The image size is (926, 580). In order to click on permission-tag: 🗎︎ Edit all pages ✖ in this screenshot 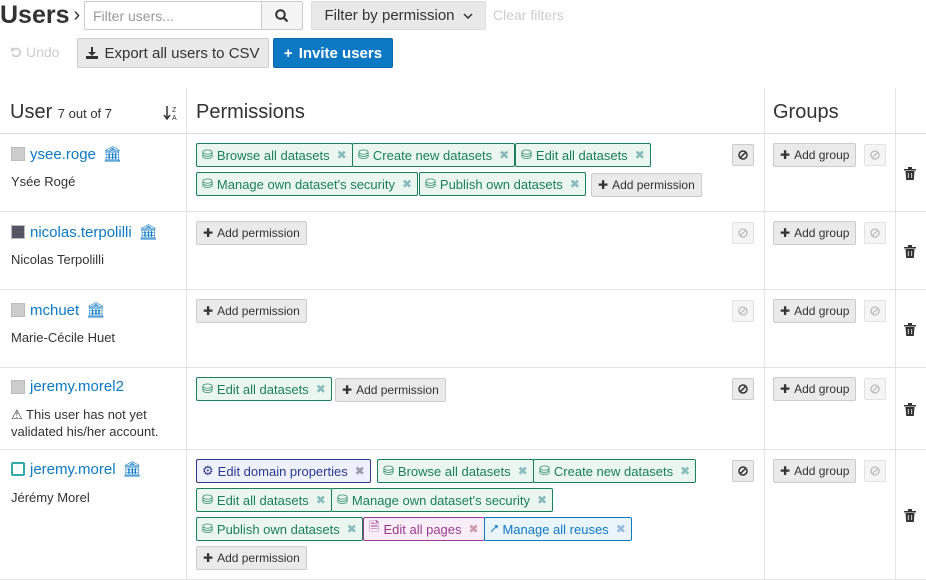, I will do `click(424, 529)`.